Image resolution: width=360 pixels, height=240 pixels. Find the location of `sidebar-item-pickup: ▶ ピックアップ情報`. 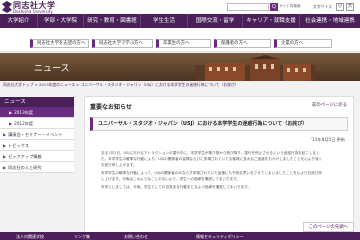

sidebar-item-pickup: ▶ ピックアップ情報 is located at coordinates (37, 156).